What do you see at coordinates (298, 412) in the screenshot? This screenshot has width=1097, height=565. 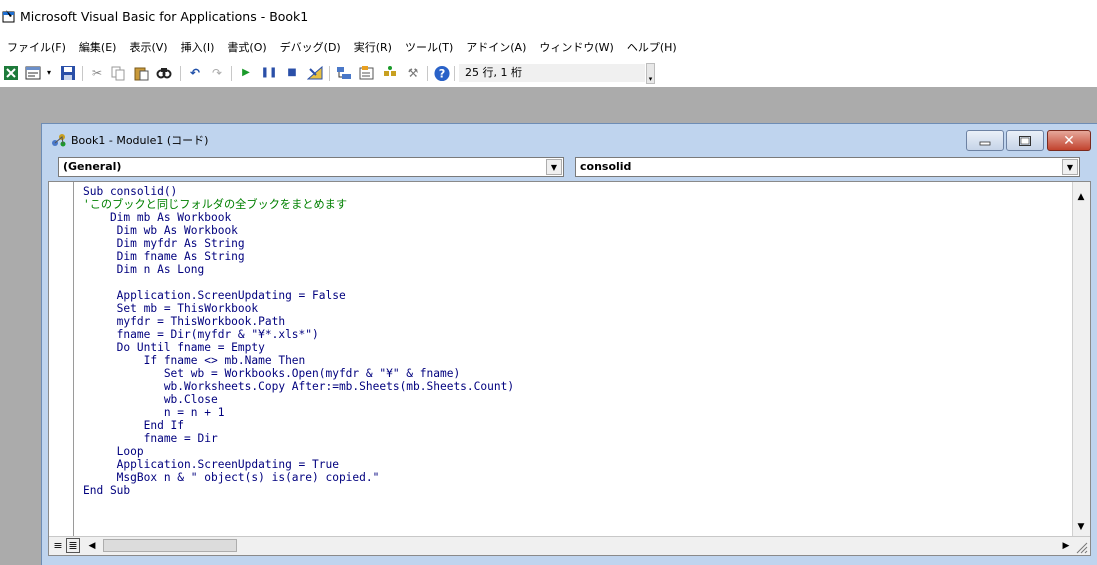 I see `code-line: n = n + 1` at bounding box center [298, 412].